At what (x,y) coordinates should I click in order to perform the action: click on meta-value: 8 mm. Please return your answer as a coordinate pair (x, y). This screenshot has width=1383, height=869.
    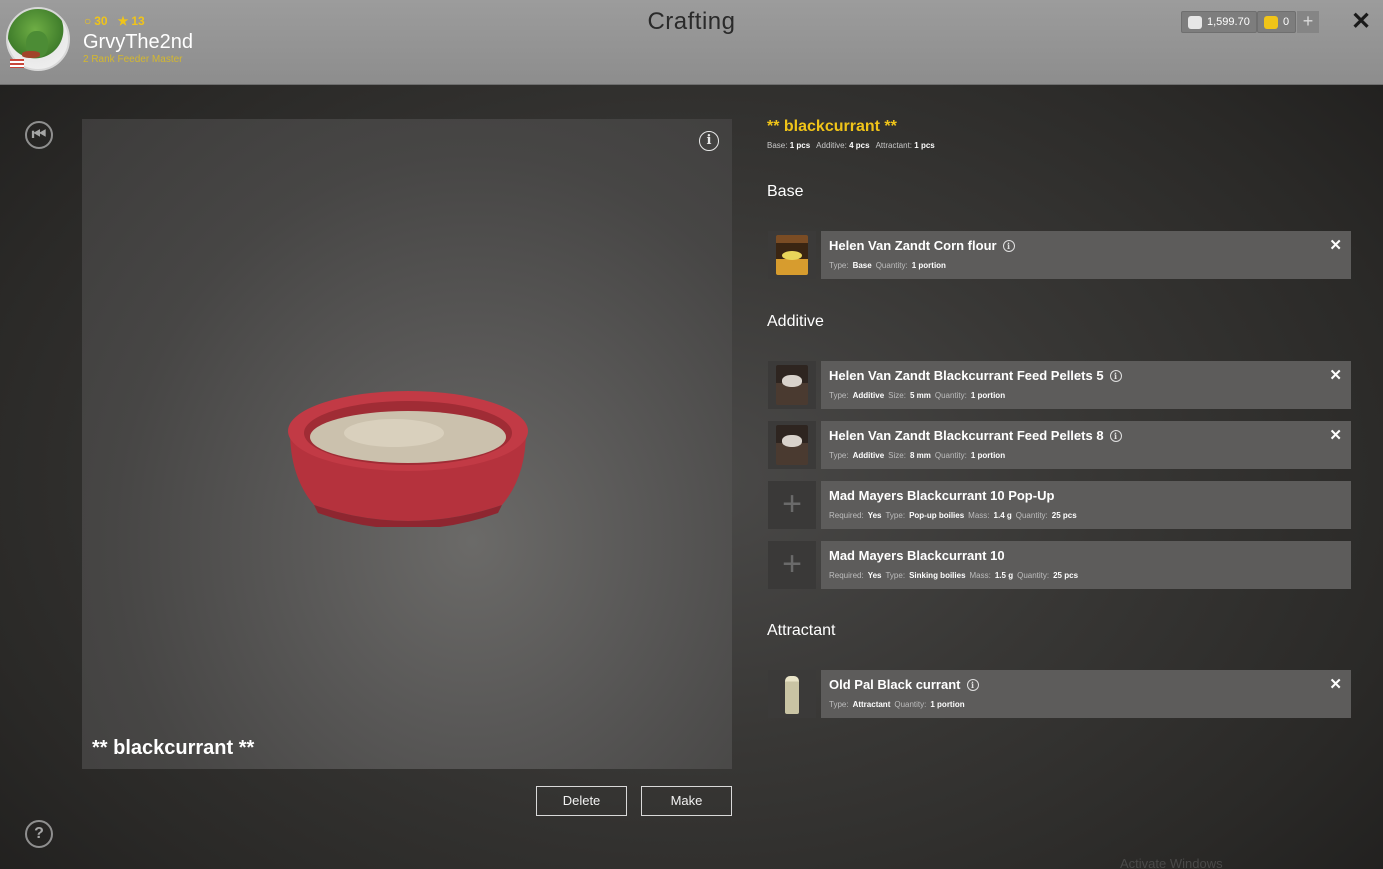
    Looking at the image, I should click on (920, 455).